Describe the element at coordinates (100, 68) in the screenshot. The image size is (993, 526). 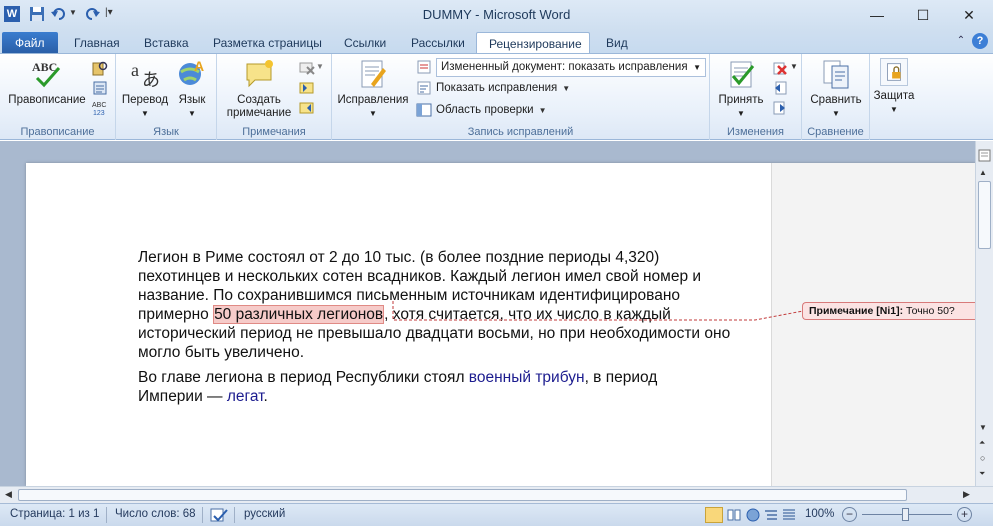
I see `research-icon` at that location.